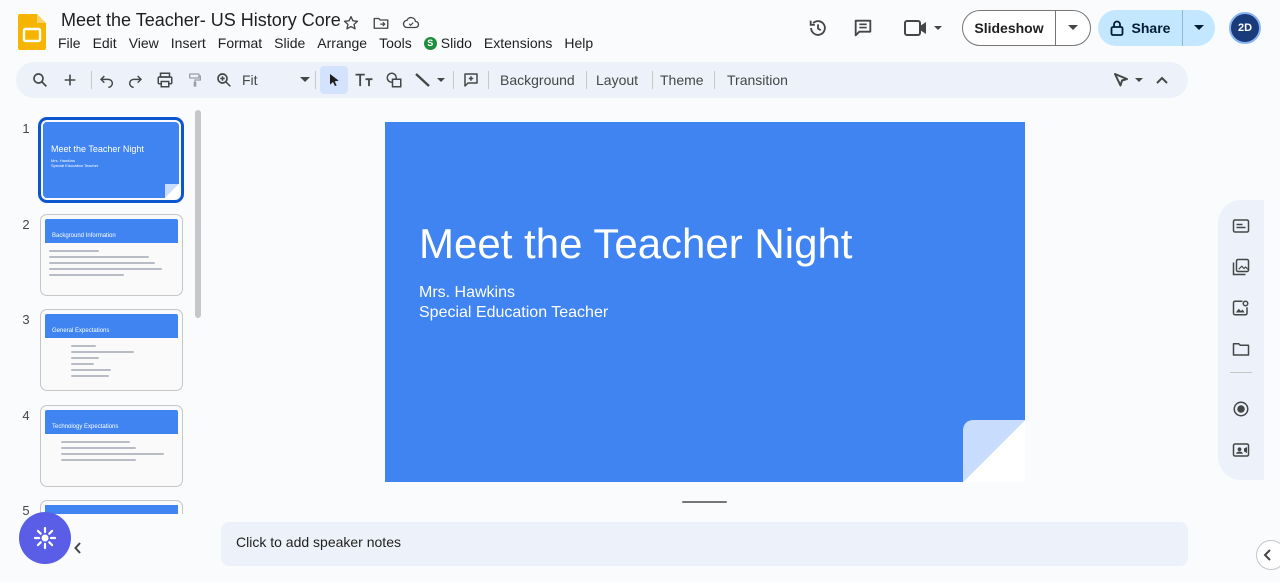  I want to click on collapse-filmstrip-button, so click(78, 548).